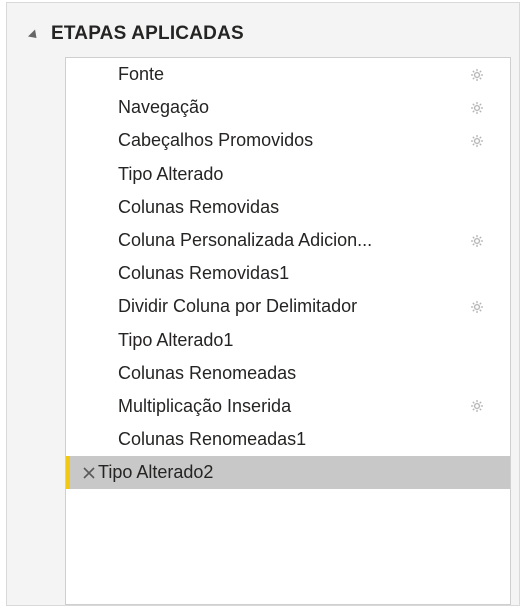 The height and width of the screenshot is (608, 523). I want to click on applied-step: Cabeçalhos Promovidos, so click(288, 140).